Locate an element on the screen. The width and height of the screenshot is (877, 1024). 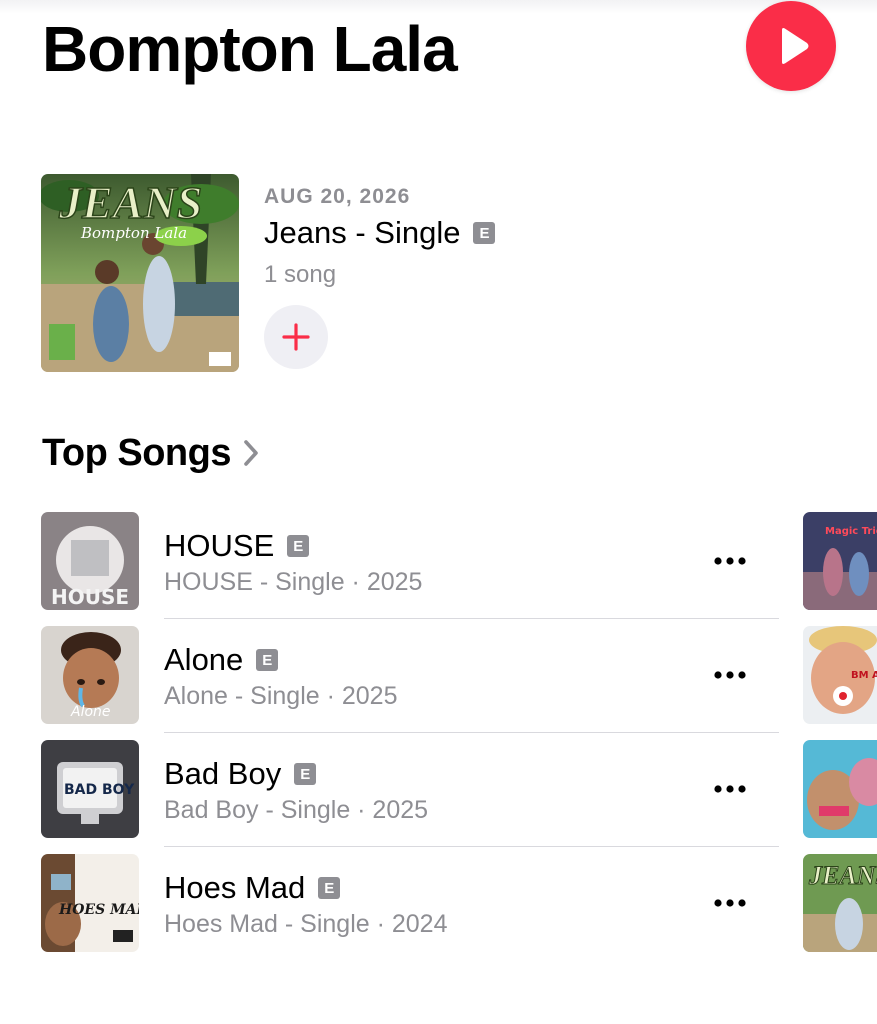
svg-text: HOES MAD is located at coordinates (98, 910).